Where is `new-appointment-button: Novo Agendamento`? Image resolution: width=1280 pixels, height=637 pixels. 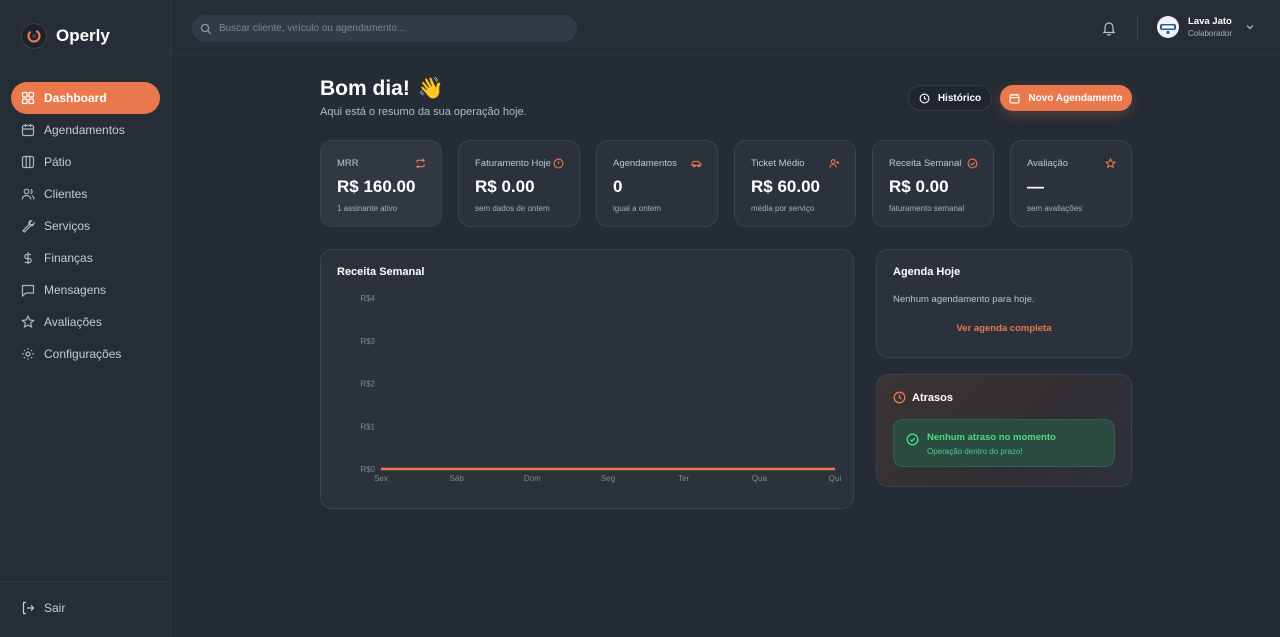 new-appointment-button: Novo Agendamento is located at coordinates (1066, 98).